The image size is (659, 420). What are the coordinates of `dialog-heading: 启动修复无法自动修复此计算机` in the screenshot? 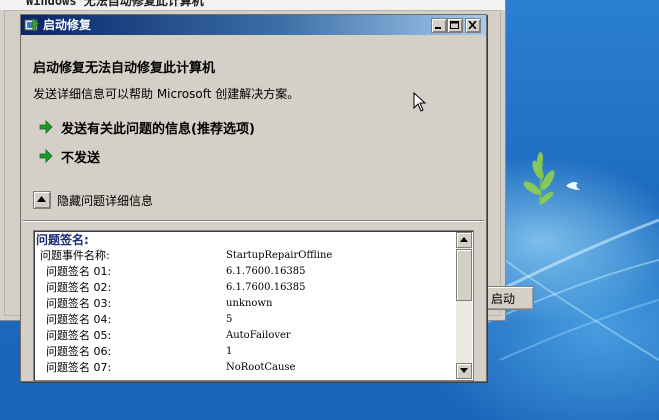 It's located at (124, 68).